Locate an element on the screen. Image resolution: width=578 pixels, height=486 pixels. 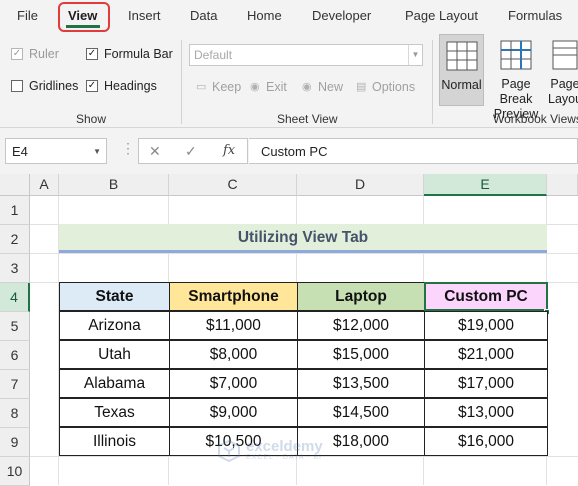
row-header-9: 9 is located at coordinates (15, 442).